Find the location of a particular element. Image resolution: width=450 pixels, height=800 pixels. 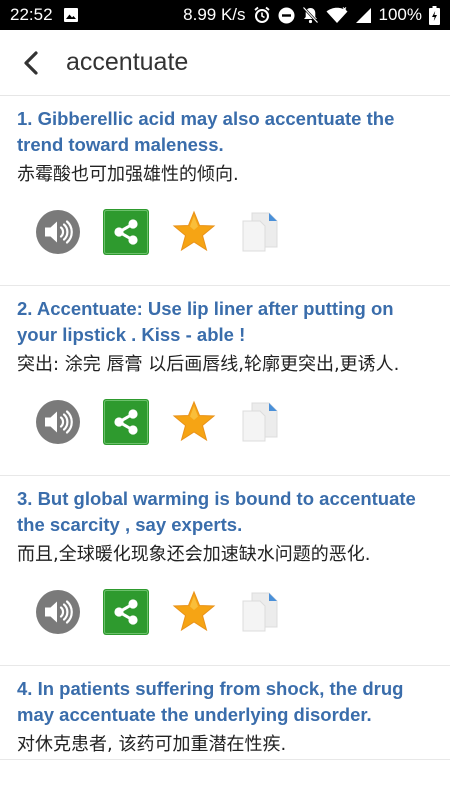

status-time: 22:52 is located at coordinates (31, 14).